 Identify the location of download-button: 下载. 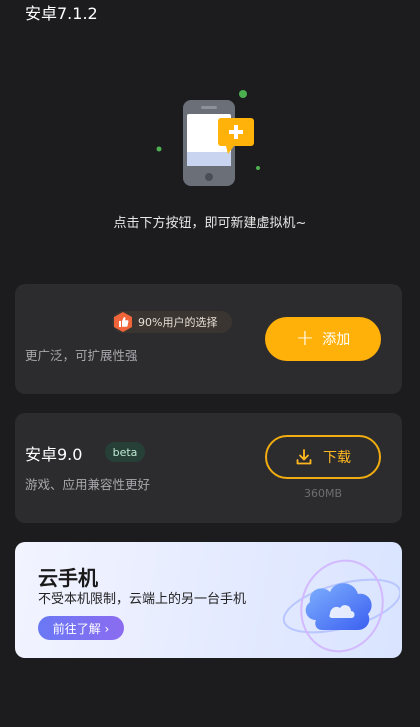
(323, 457).